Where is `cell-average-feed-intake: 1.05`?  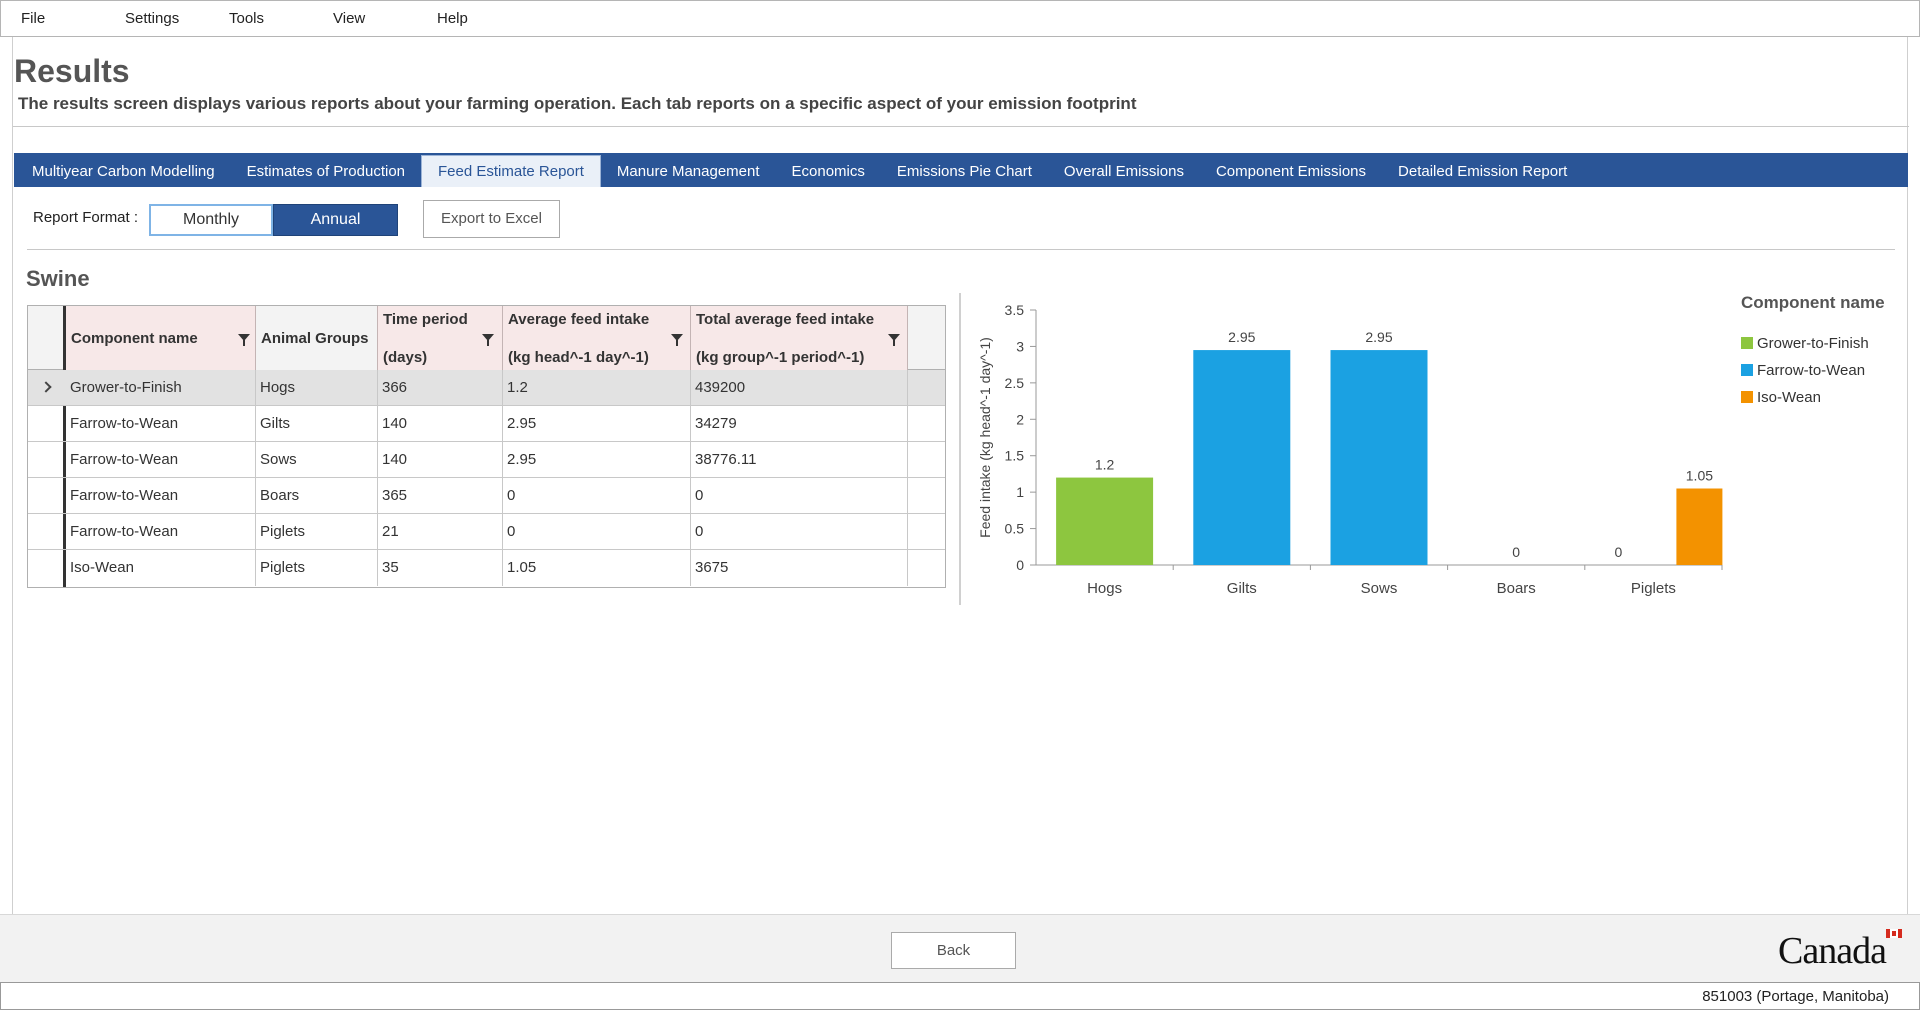 cell-average-feed-intake: 1.05 is located at coordinates (597, 568).